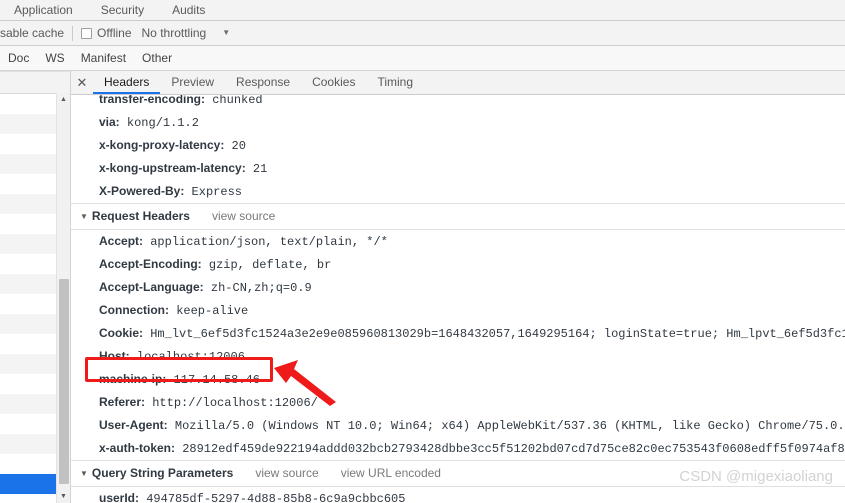 This screenshot has width=845, height=503. What do you see at coordinates (422, 58) in the screenshot?
I see `resource-type-filter-bar: Doc WS Manifest Other` at bounding box center [422, 58].